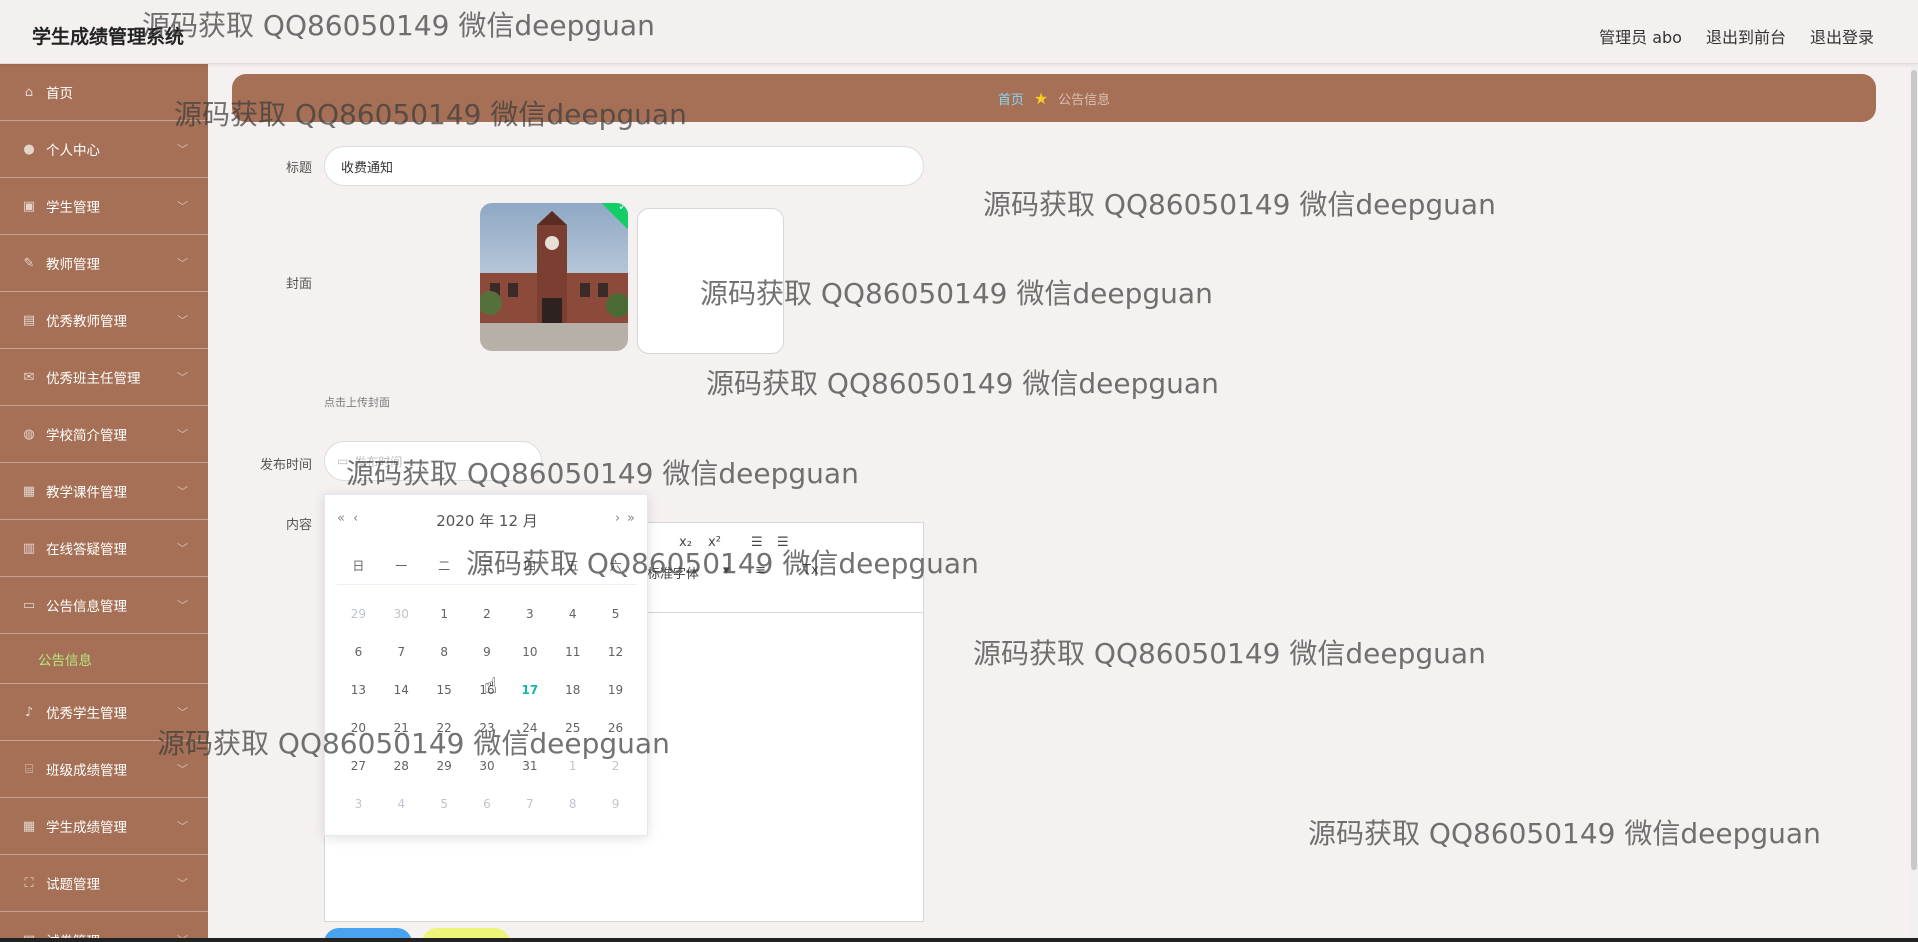 The height and width of the screenshot is (942, 1918). I want to click on sidebar-item: ✉ 优秀班主任管理 ﹀, so click(104, 377).